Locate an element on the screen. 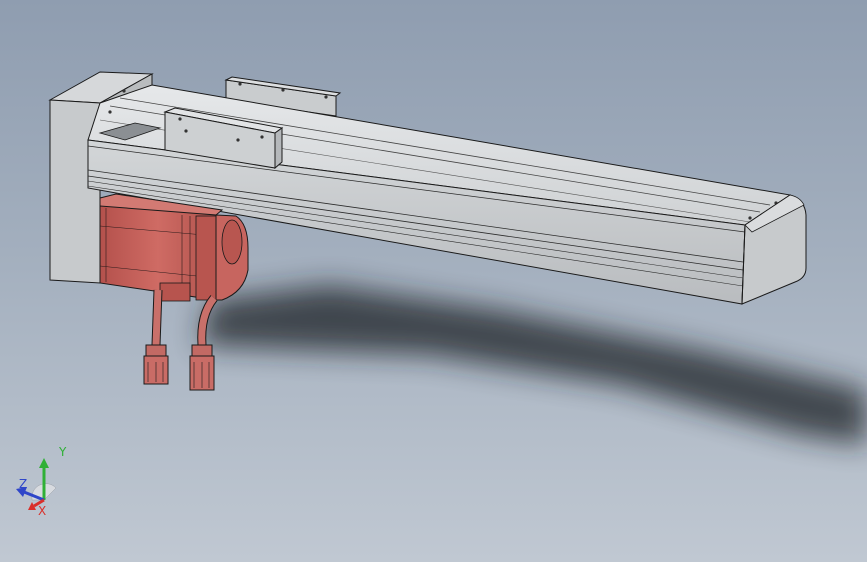 This screenshot has height=562, width=867. y-axis-arrowhead is located at coordinates (44, 463).